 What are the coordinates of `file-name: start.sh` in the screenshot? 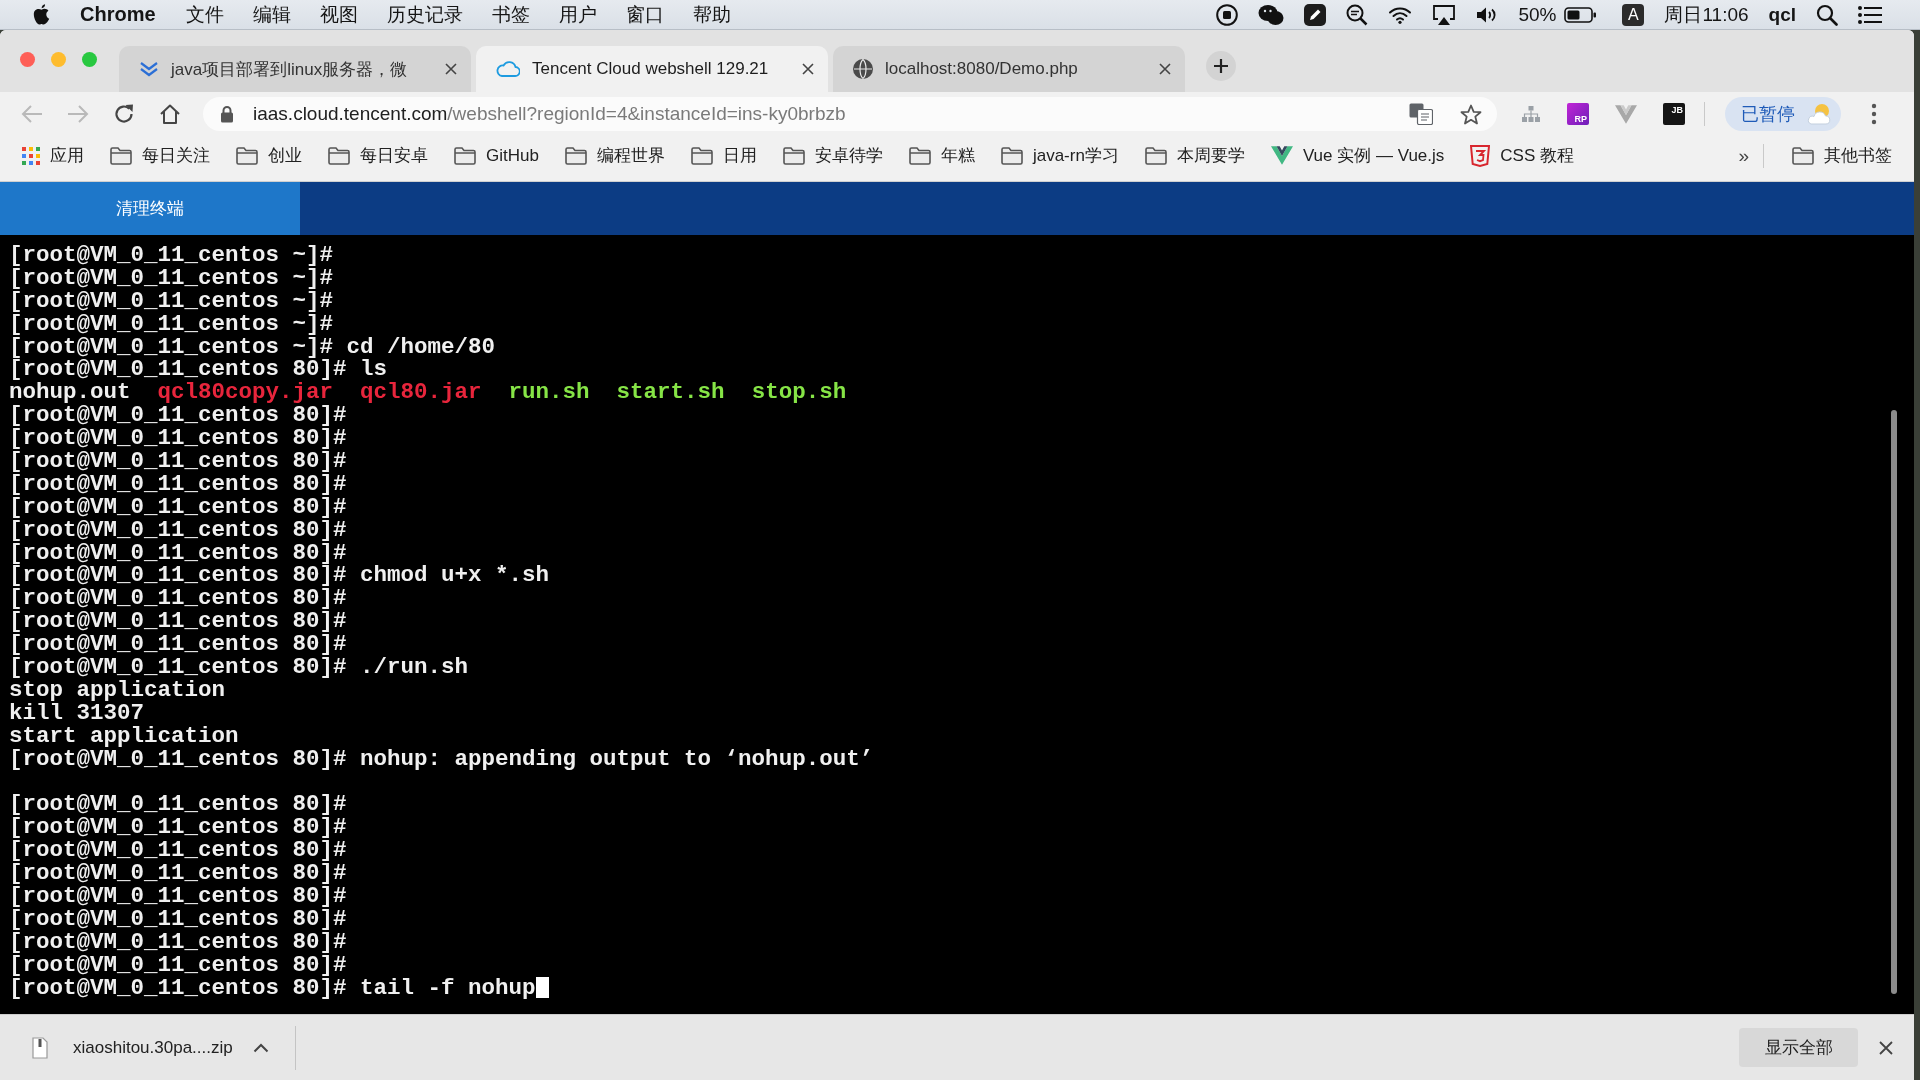 It's located at (670, 393).